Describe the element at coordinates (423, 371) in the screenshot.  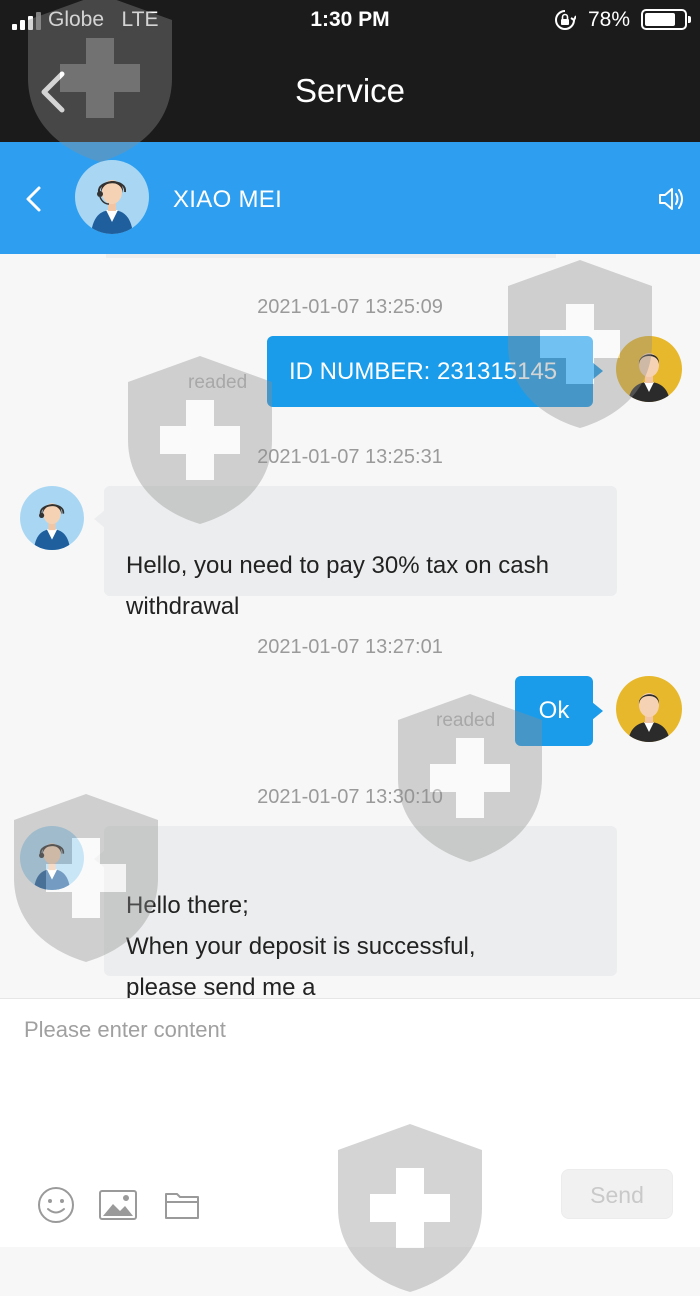
I see `message-text: ID NUMBER: 231315145` at that location.